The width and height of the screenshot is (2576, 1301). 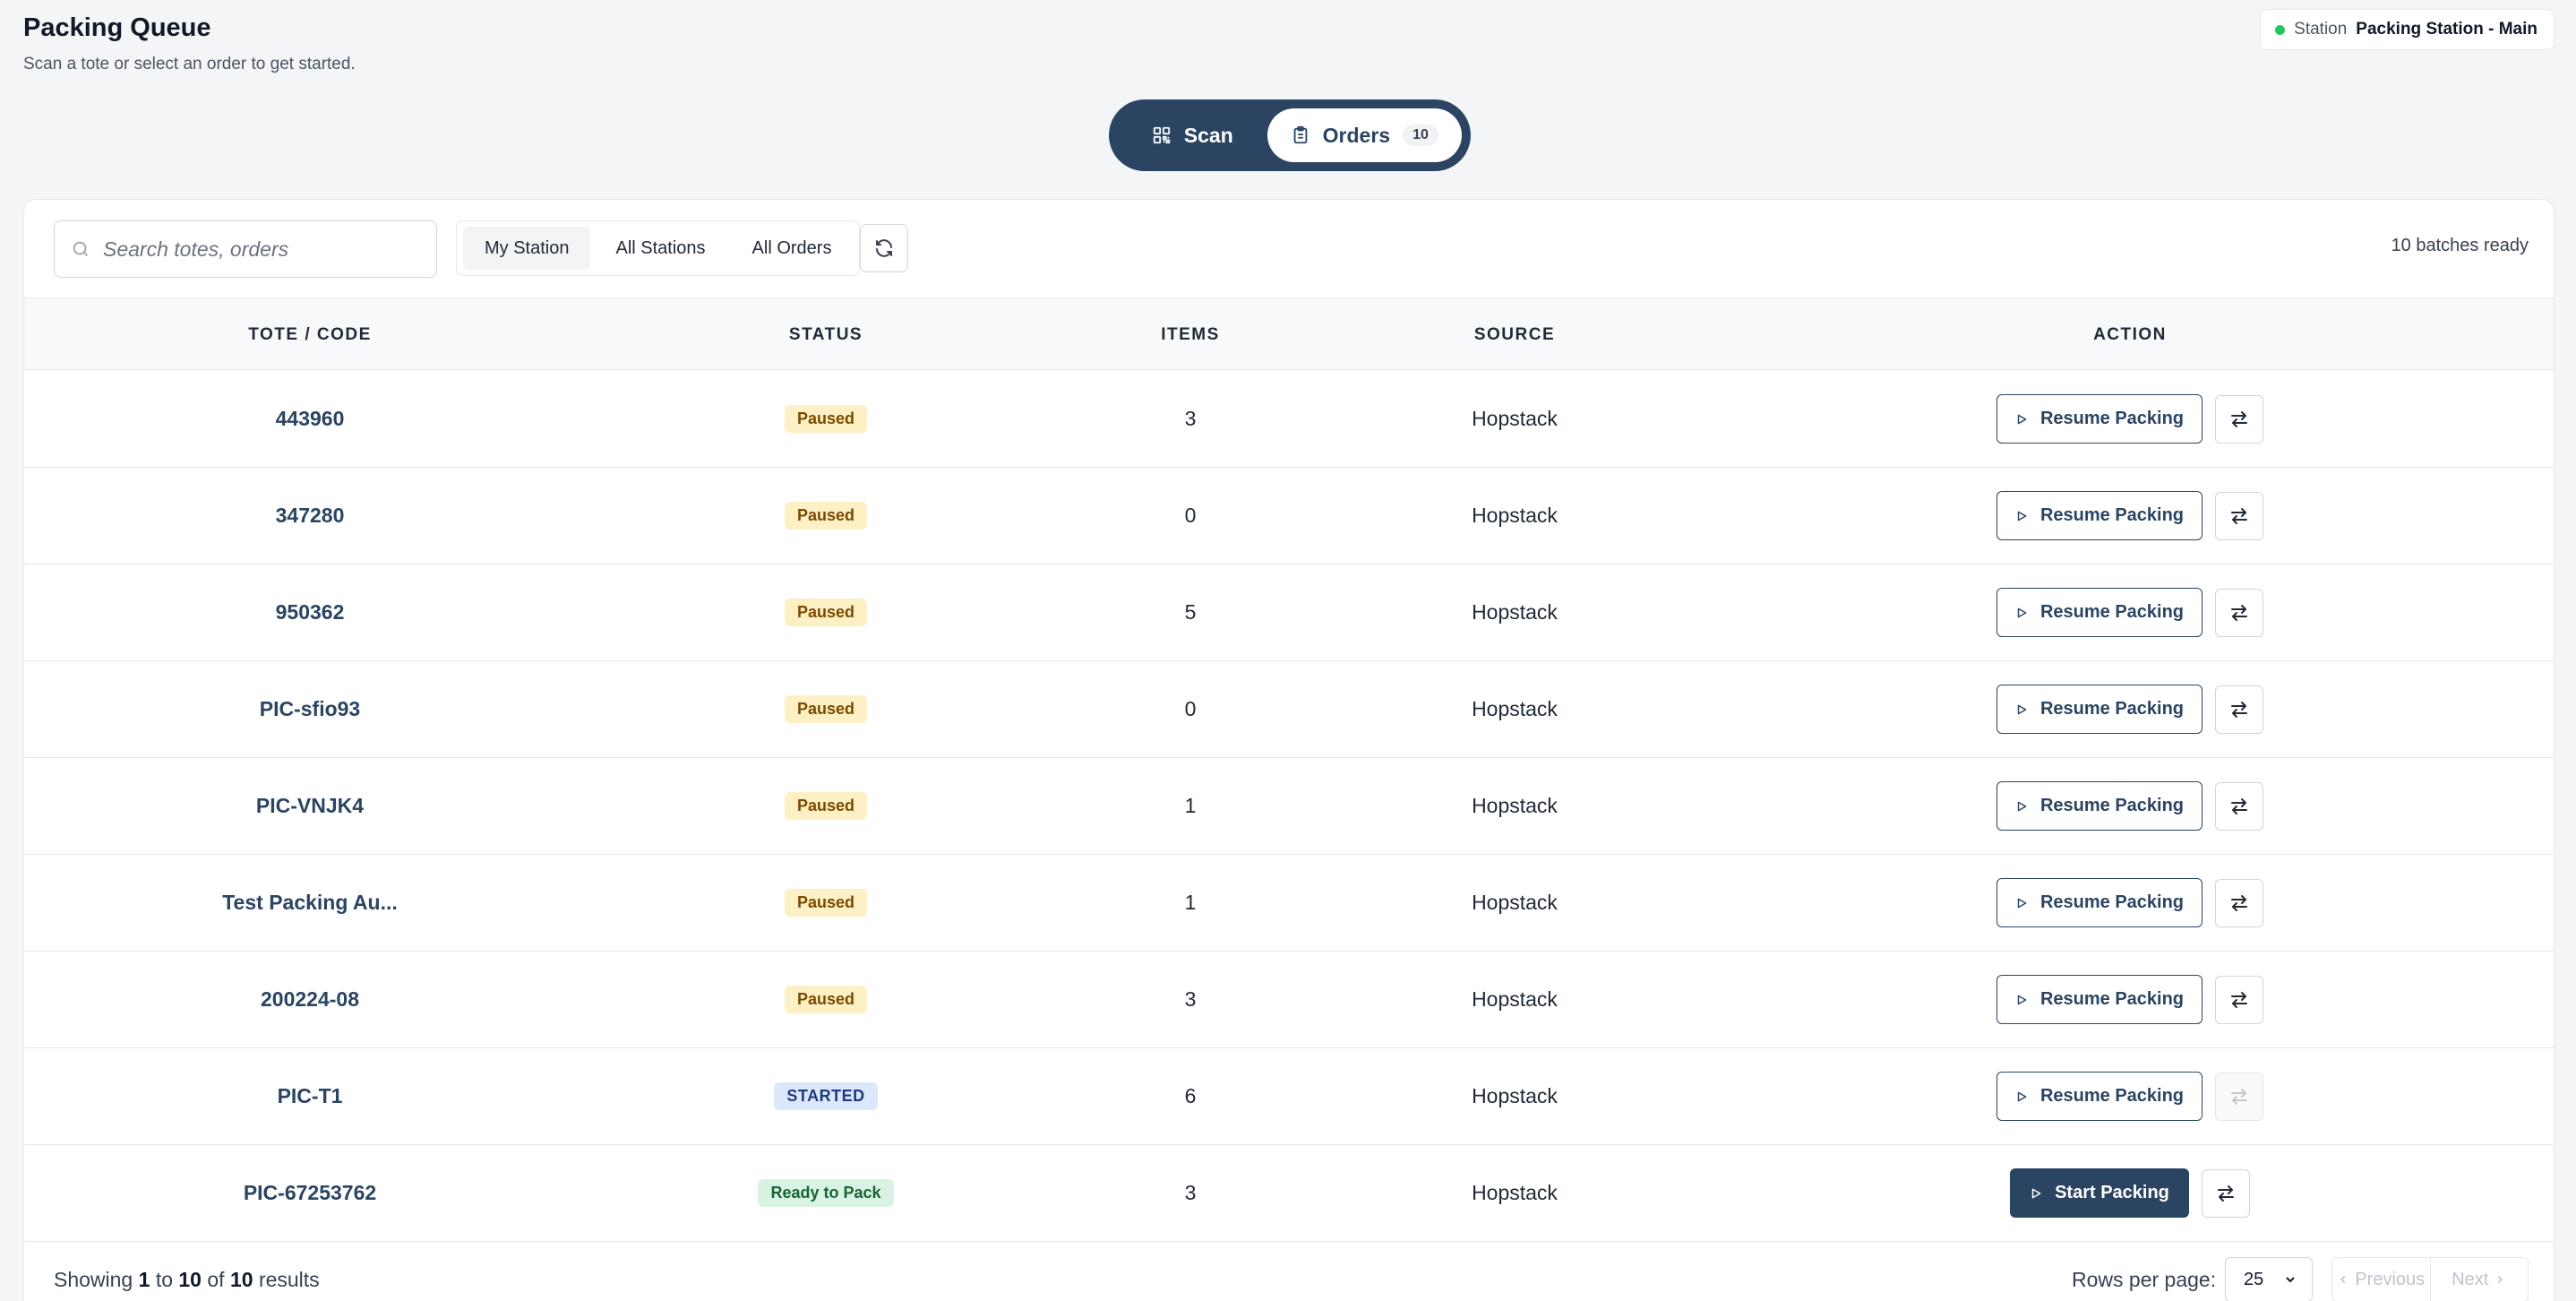 What do you see at coordinates (1190, 1192) in the screenshot?
I see `items-count: 3` at bounding box center [1190, 1192].